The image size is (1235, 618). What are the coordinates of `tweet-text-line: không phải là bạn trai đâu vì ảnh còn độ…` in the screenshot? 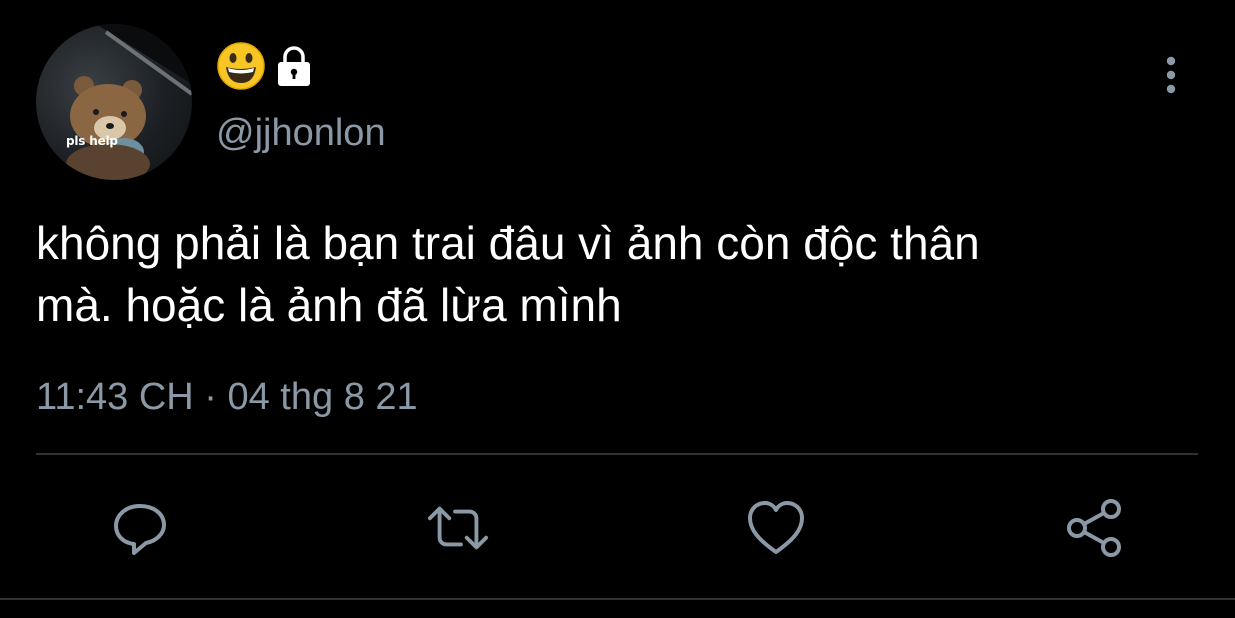 It's located at (508, 243).